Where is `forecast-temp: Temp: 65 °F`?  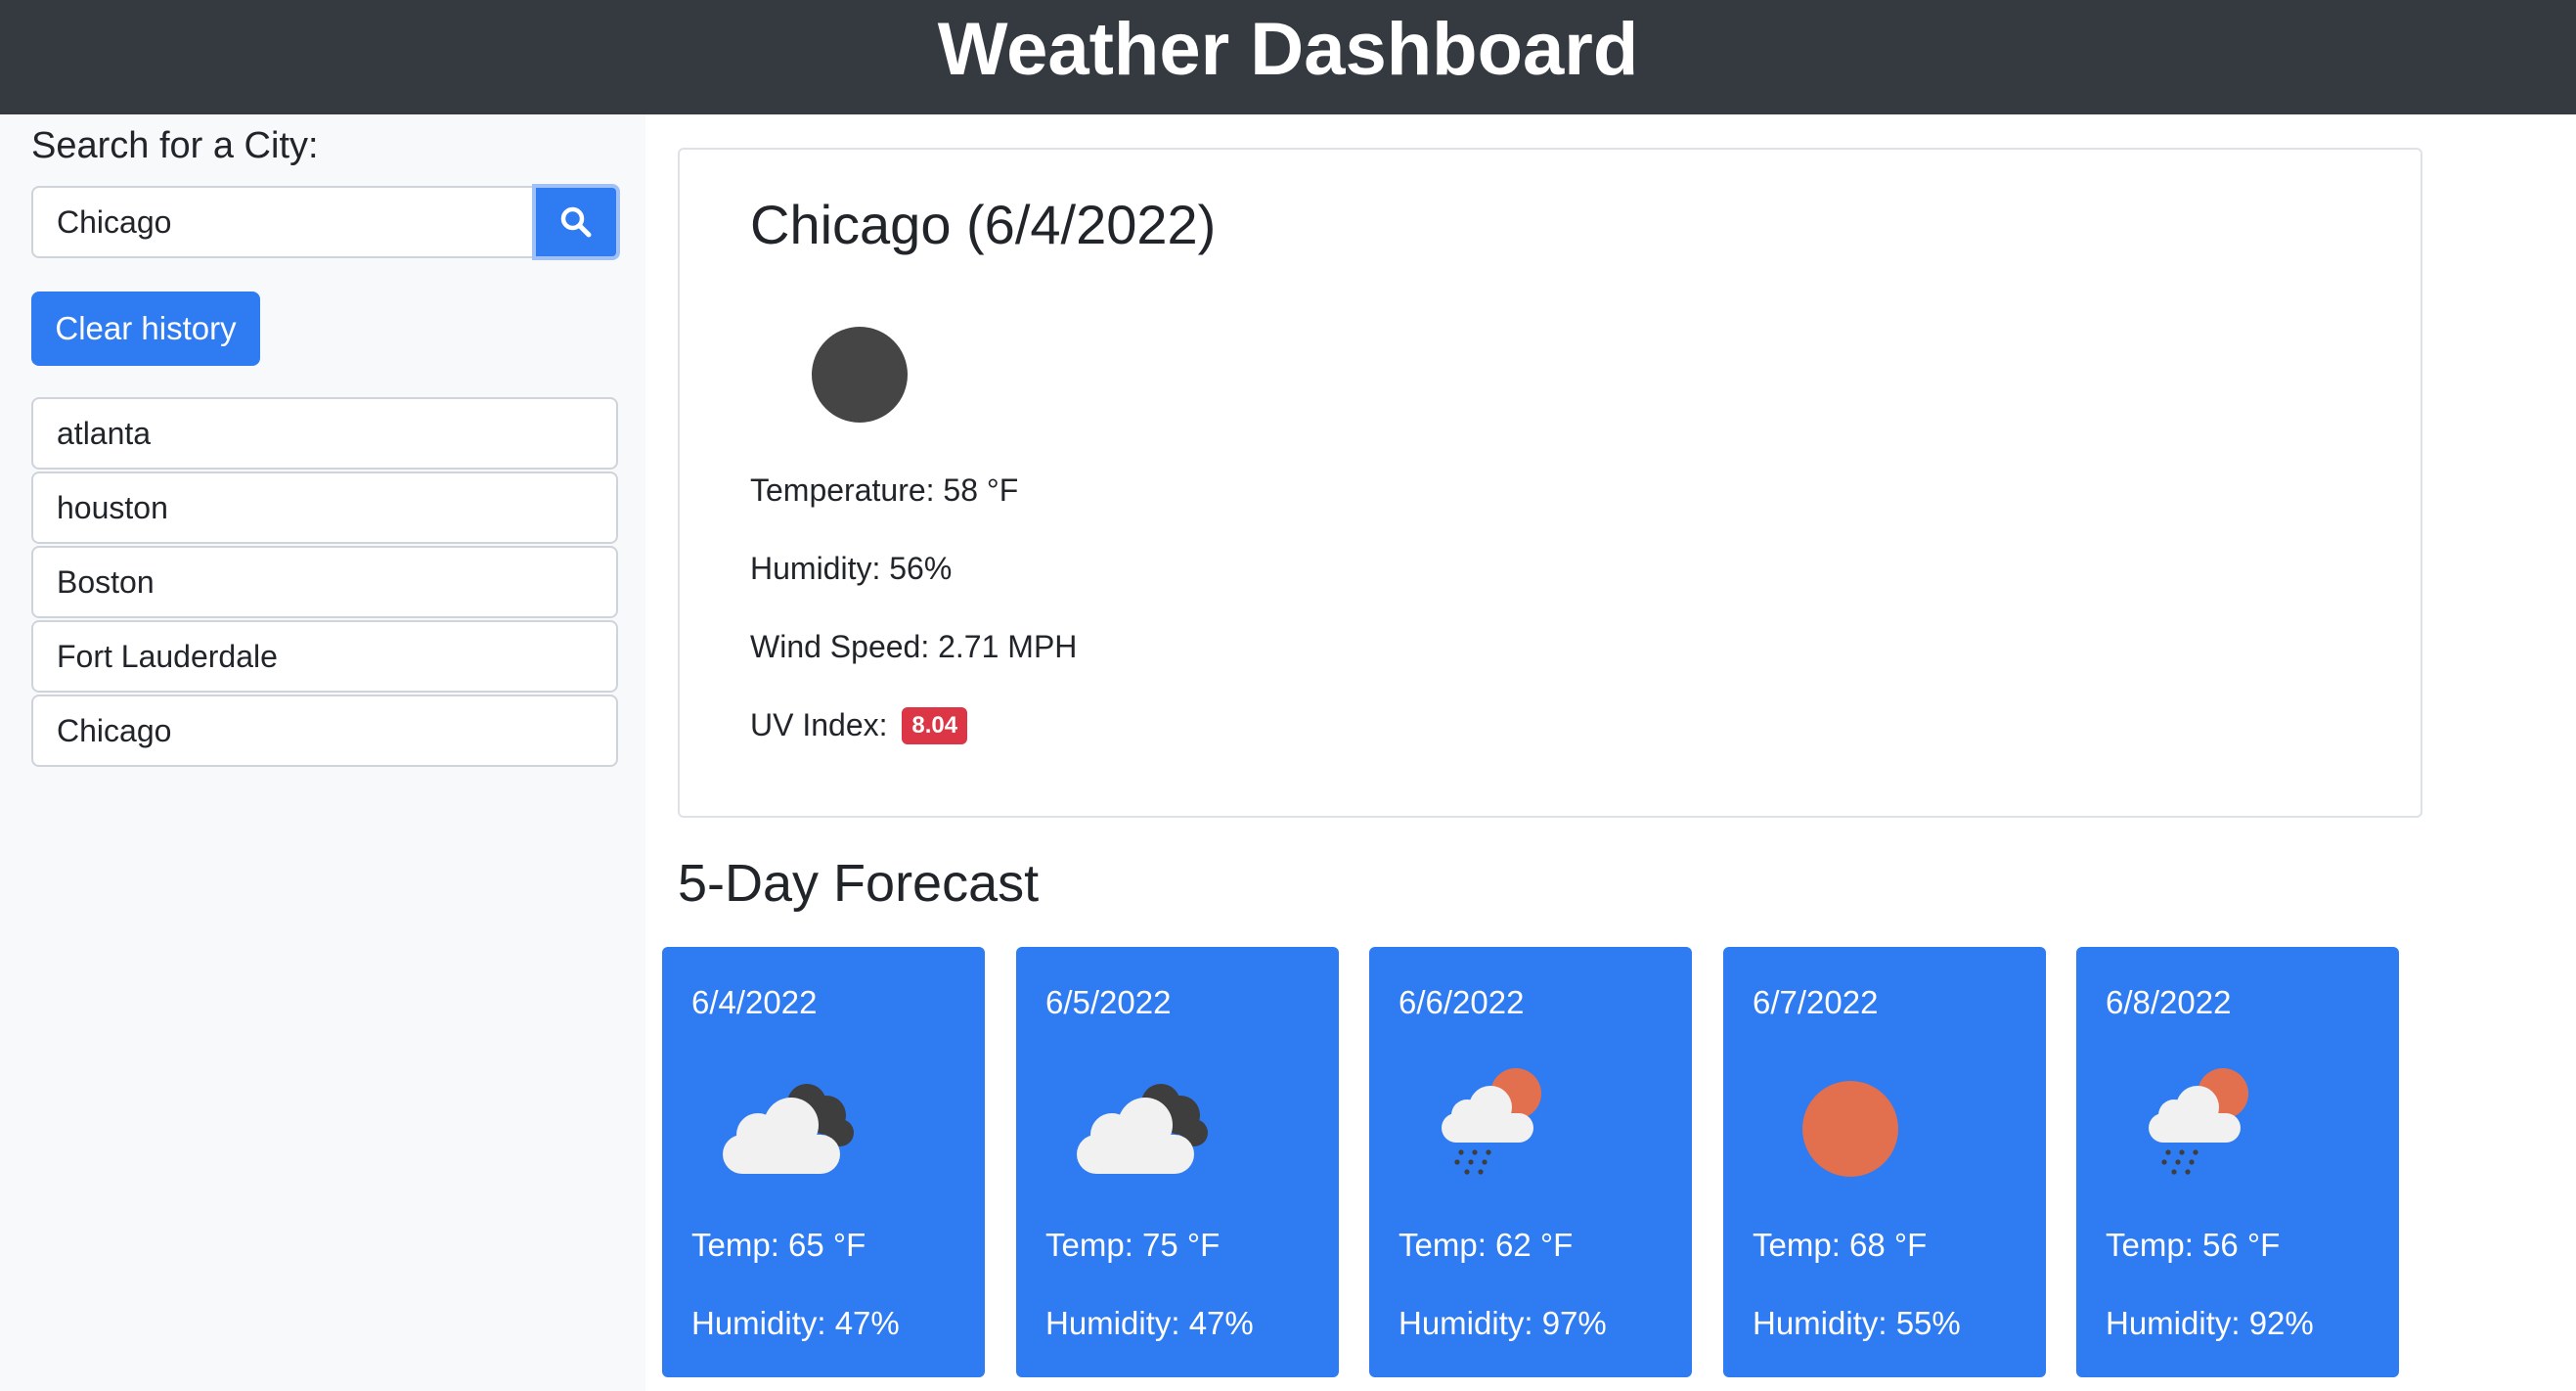 forecast-temp: Temp: 65 °F is located at coordinates (779, 1245).